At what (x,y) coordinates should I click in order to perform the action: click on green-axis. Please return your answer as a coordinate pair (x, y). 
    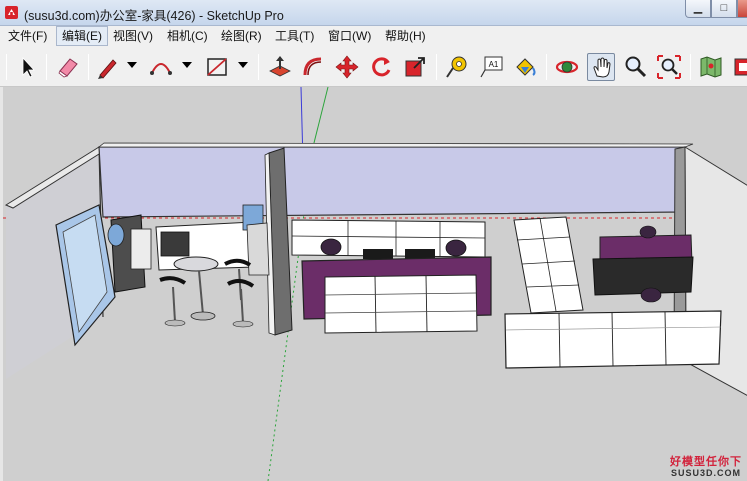
    Looking at the image, I should click on (320, 117).